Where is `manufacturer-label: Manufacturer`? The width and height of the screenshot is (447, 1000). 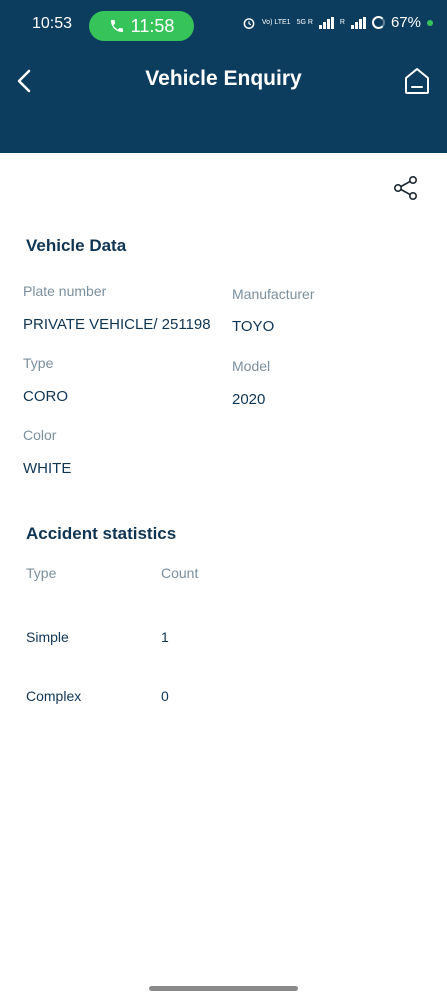 manufacturer-label: Manufacturer is located at coordinates (273, 294).